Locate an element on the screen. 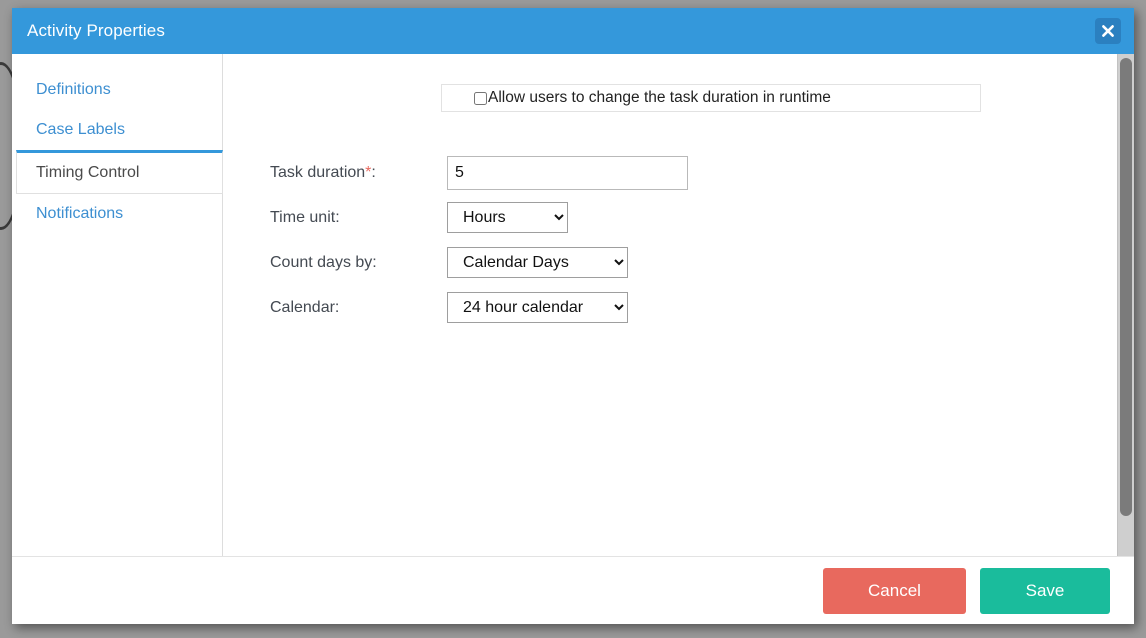  sidebar-item-label: Timing Control is located at coordinates (88, 172).